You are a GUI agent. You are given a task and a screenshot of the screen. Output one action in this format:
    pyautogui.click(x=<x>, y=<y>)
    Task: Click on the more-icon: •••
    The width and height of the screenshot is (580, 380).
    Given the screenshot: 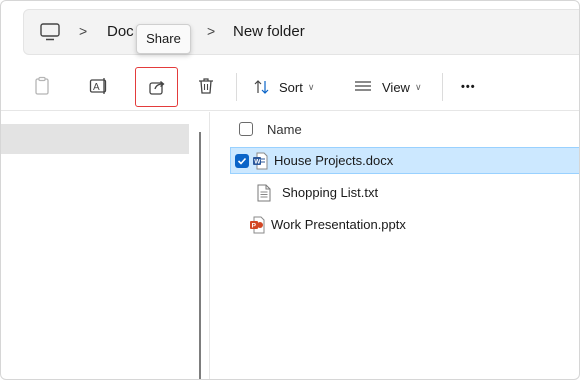 What is the action you would take?
    pyautogui.click(x=468, y=87)
    